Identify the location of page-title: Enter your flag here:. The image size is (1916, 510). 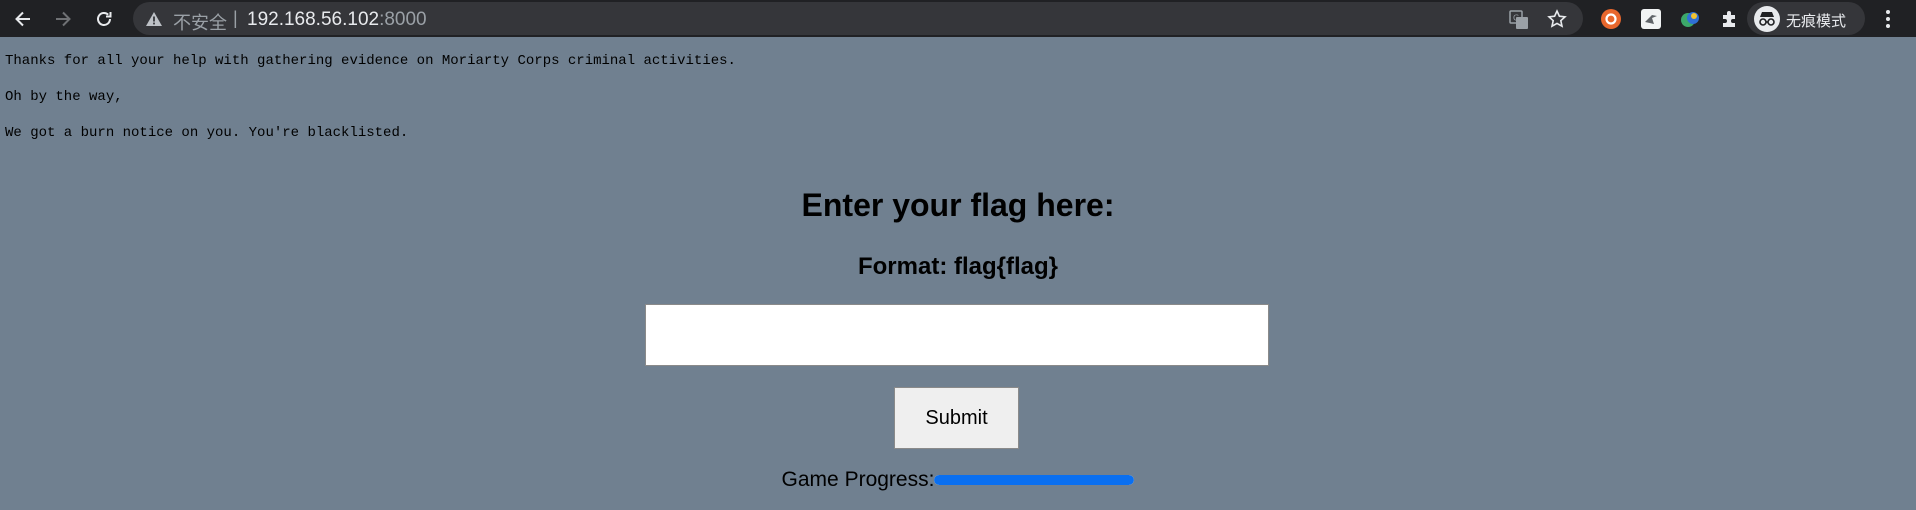
(958, 205).